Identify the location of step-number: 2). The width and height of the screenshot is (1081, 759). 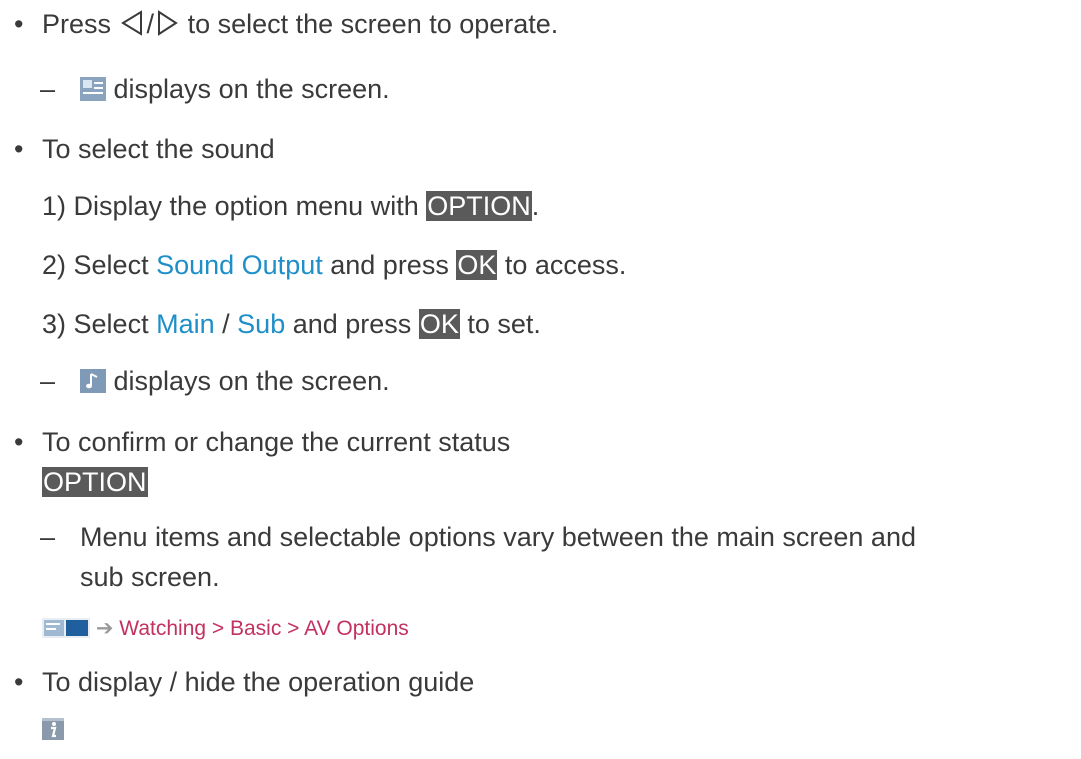
(54, 265).